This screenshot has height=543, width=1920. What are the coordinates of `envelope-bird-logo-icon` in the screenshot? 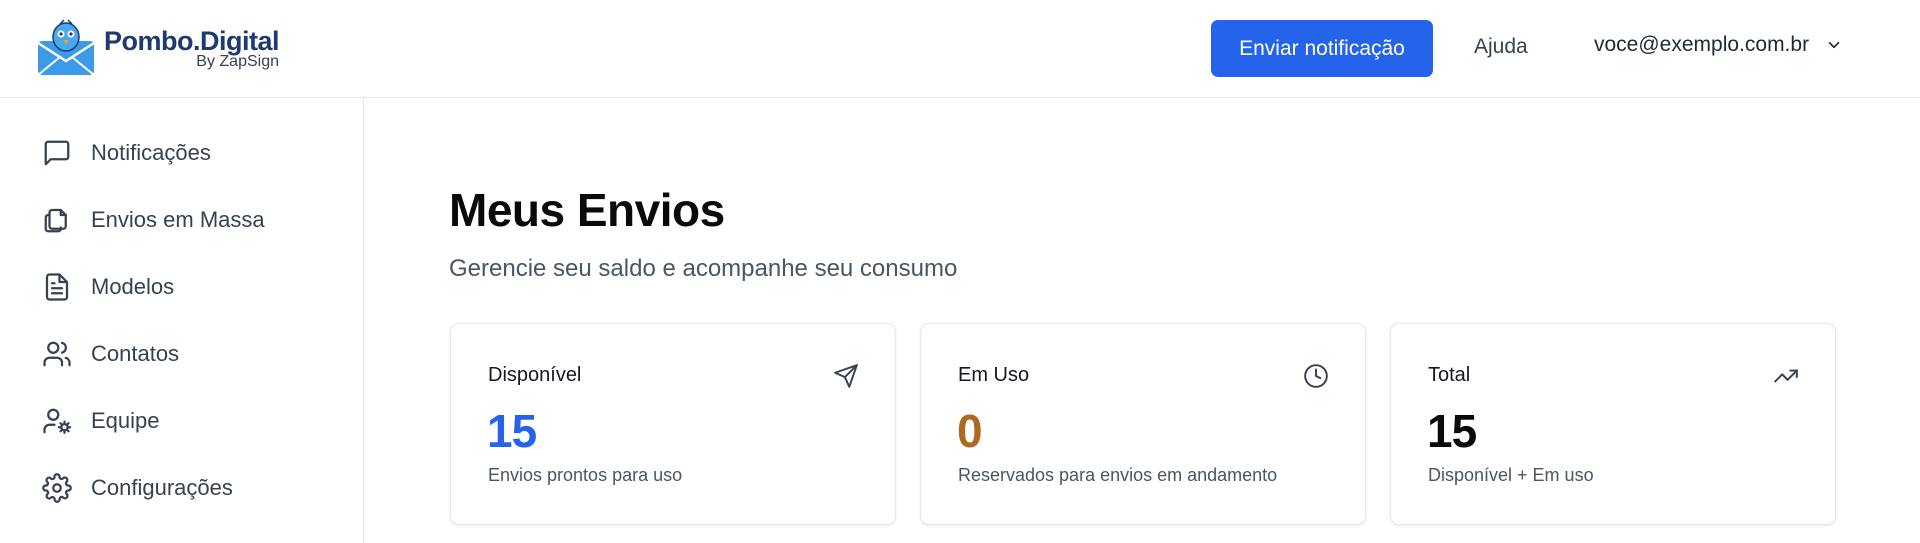 It's located at (66, 47).